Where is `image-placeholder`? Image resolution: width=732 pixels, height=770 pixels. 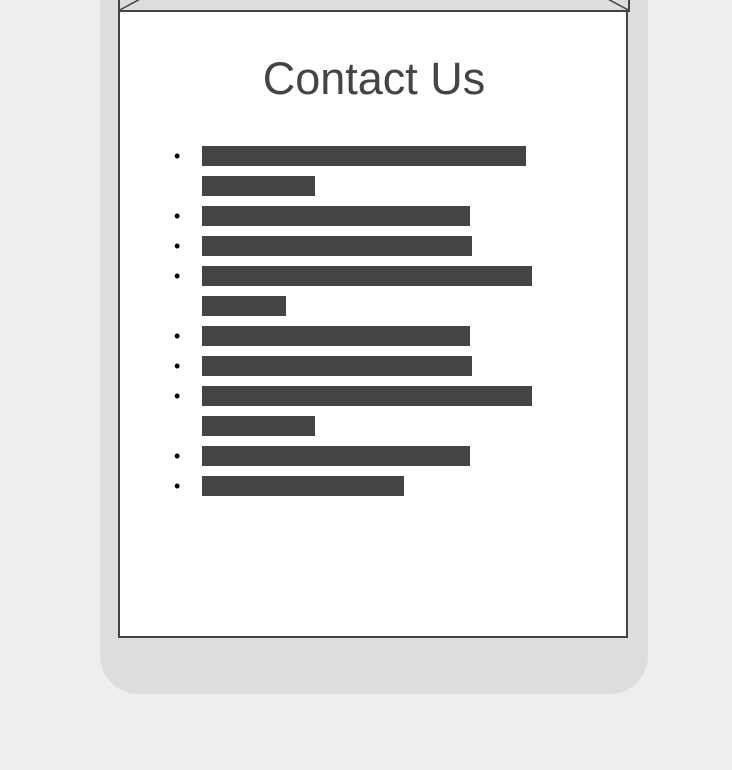
image-placeholder is located at coordinates (374, 6).